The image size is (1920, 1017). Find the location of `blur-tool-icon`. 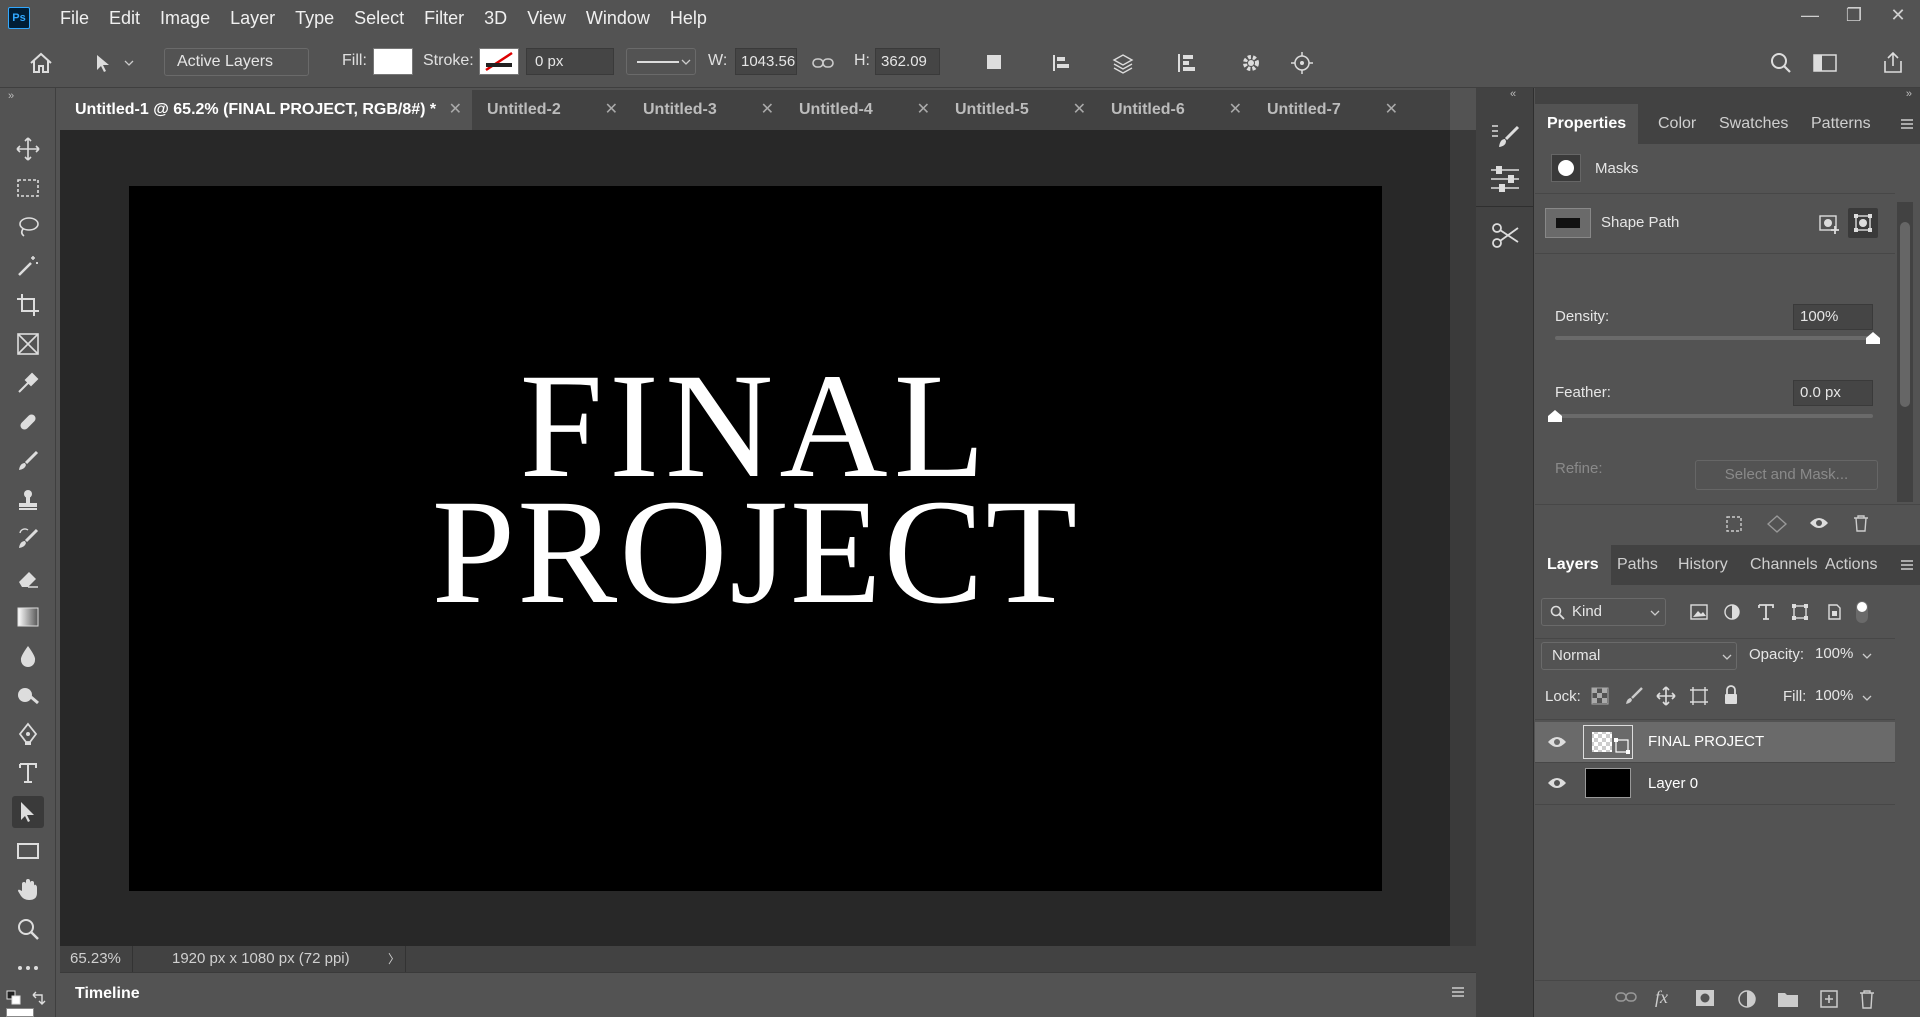

blur-tool-icon is located at coordinates (28, 656).